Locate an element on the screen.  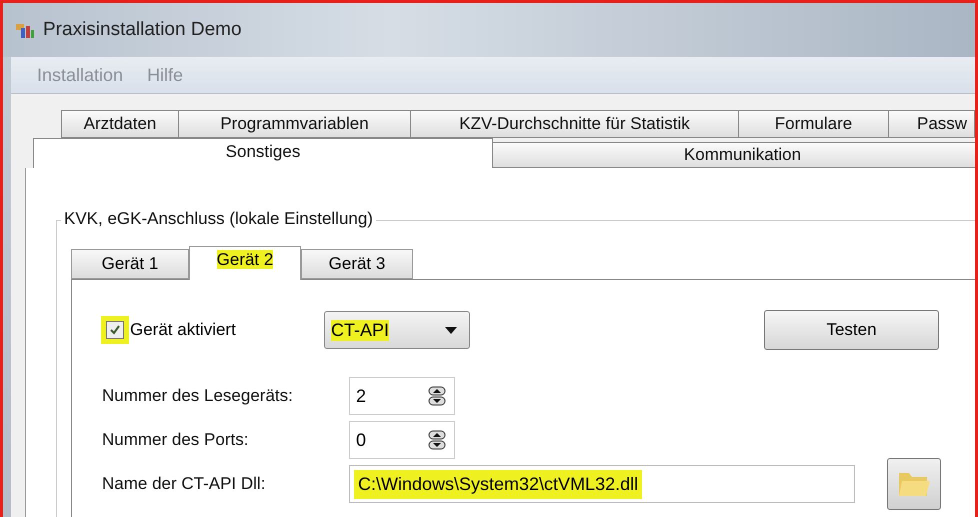
app-icon is located at coordinates (25, 30).